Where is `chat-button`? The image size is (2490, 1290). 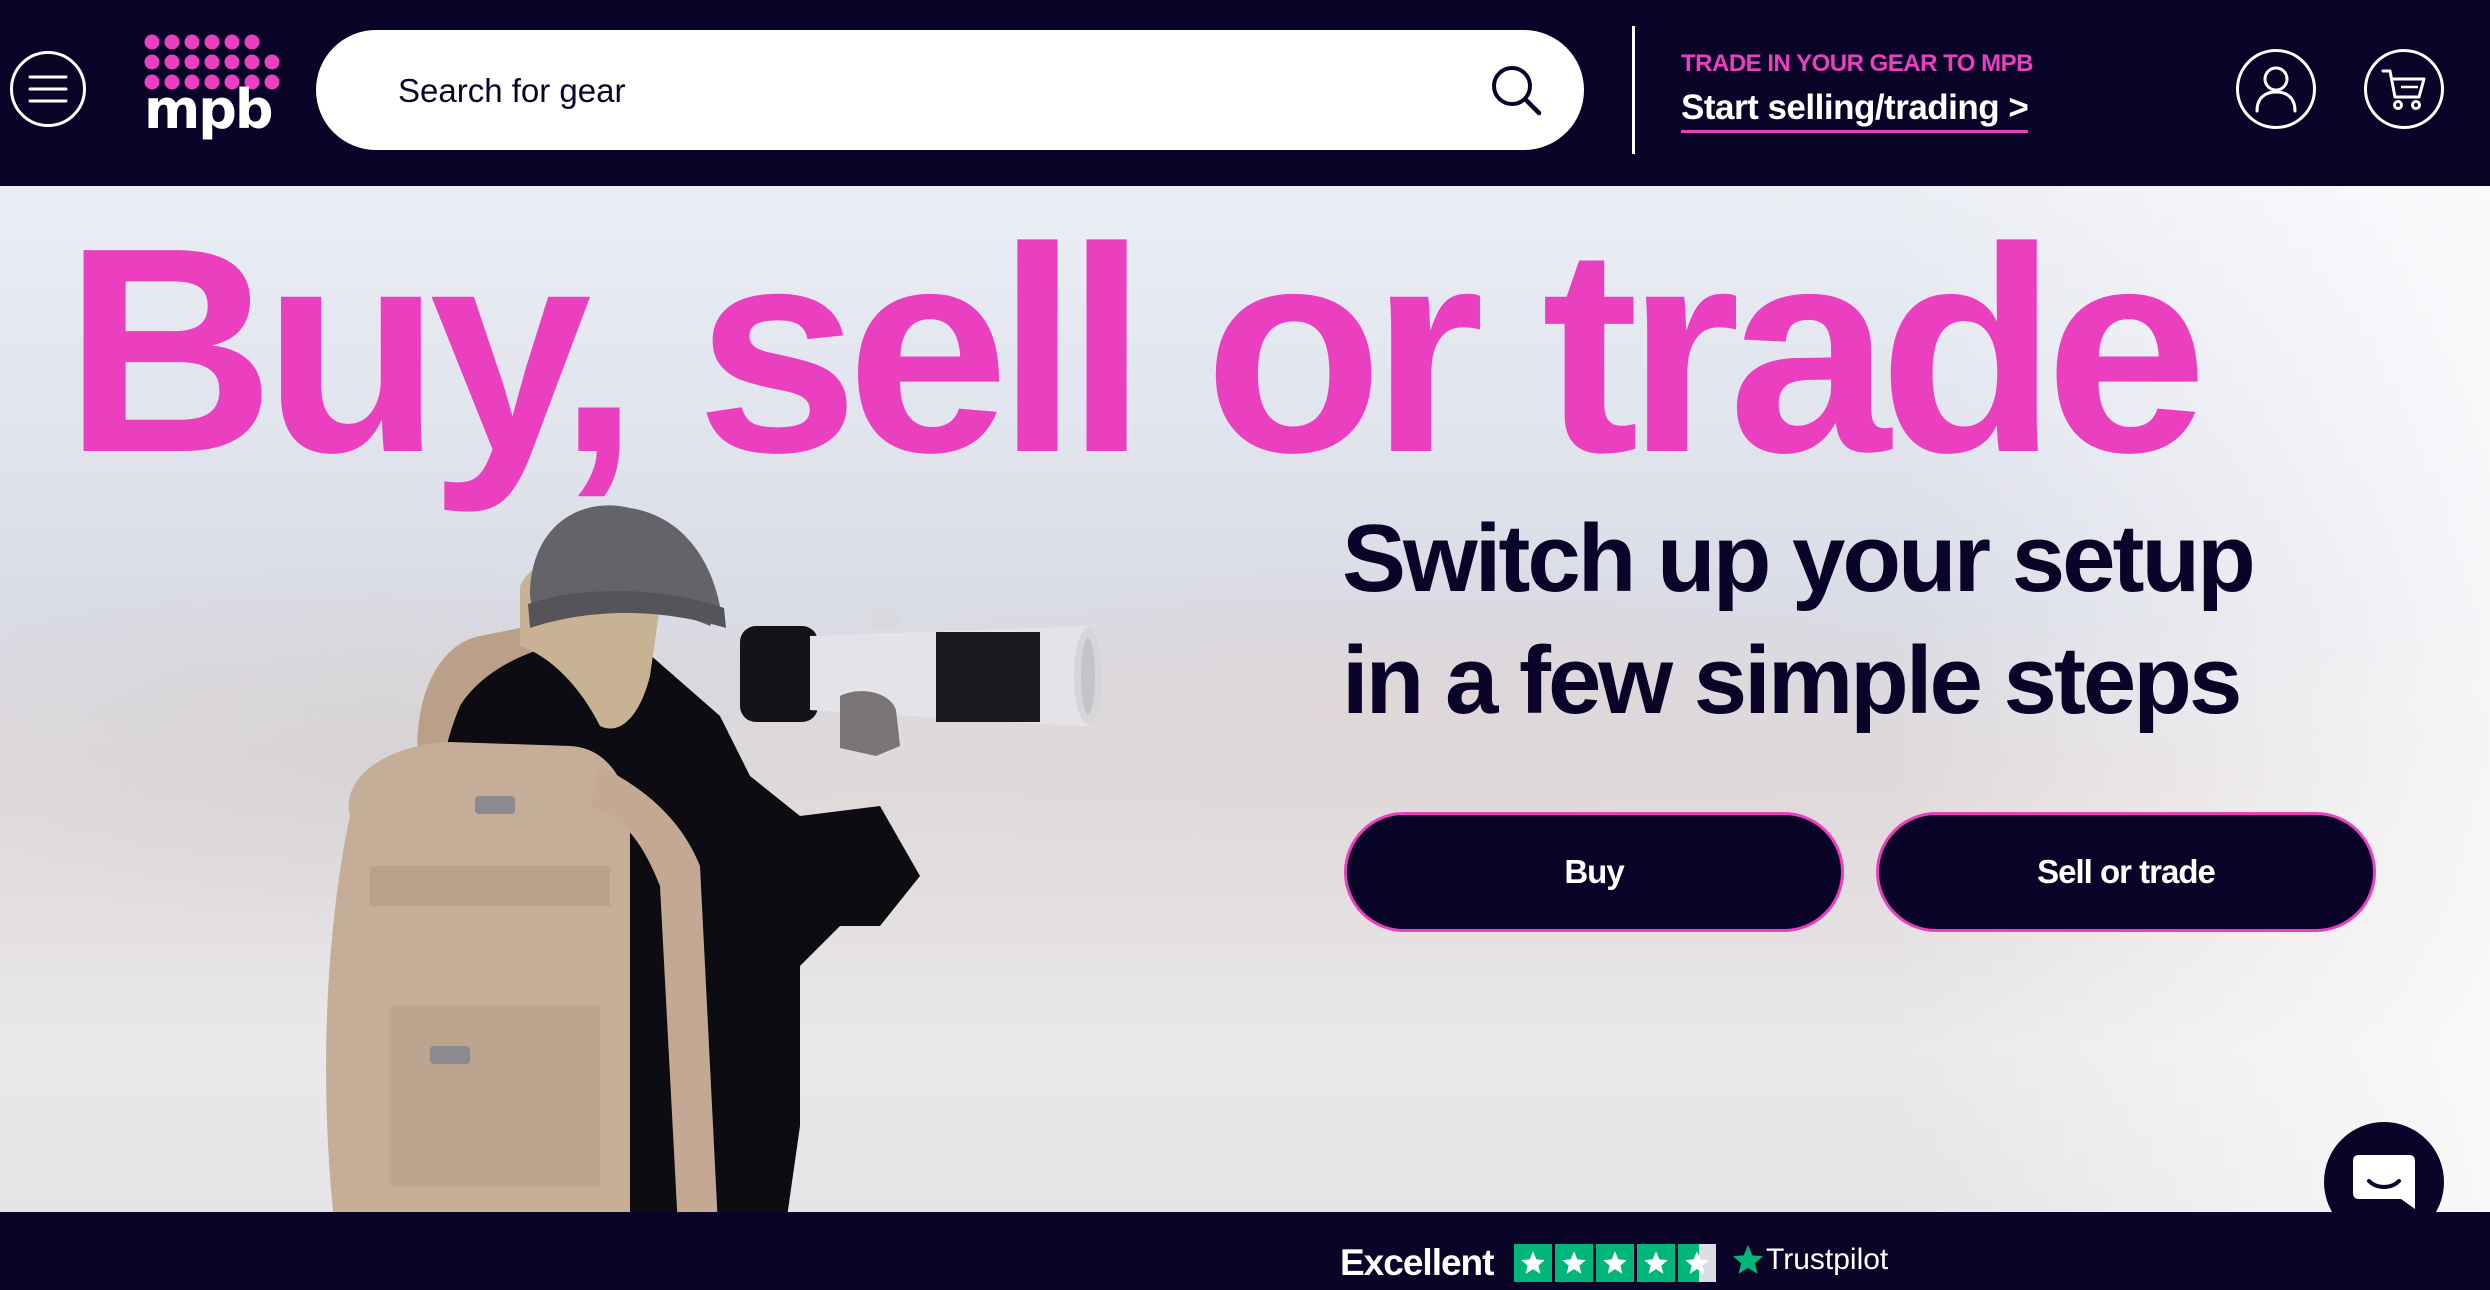
chat-button is located at coordinates (2384, 1182).